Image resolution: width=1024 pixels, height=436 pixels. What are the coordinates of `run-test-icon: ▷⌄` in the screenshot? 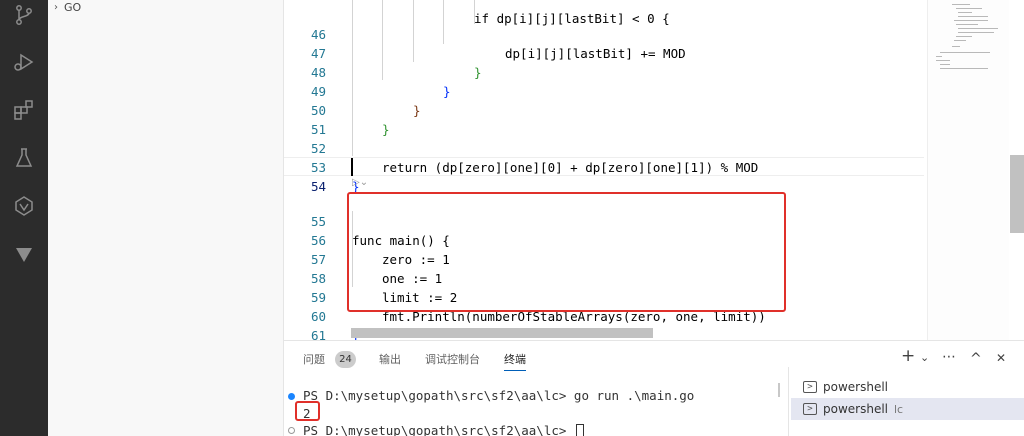 It's located at (360, 182).